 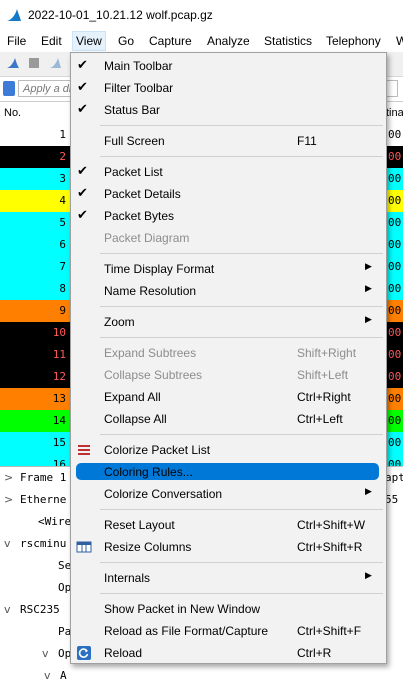 I want to click on packet-number: 8, so click(x=62, y=288).